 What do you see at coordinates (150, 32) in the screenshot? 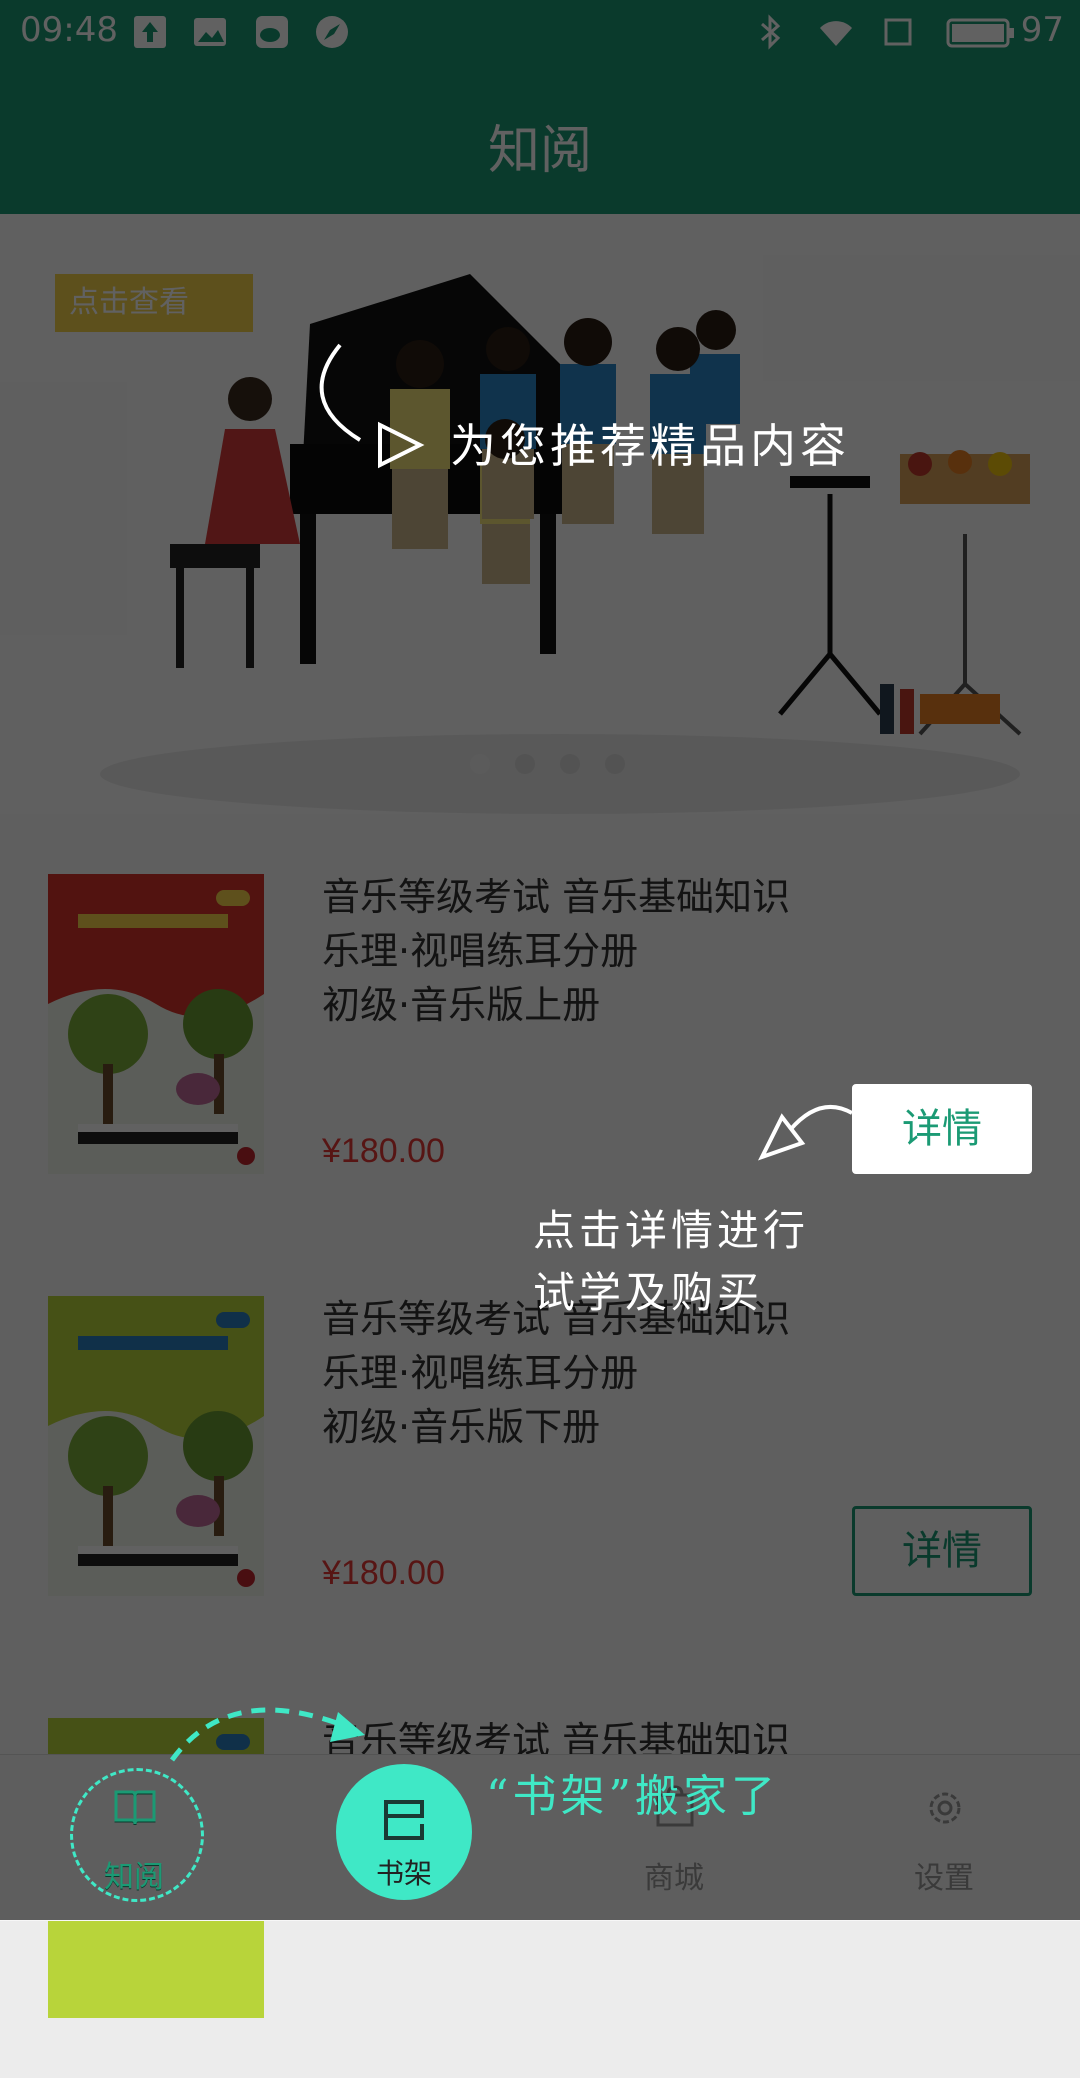
I see `upload-icon` at bounding box center [150, 32].